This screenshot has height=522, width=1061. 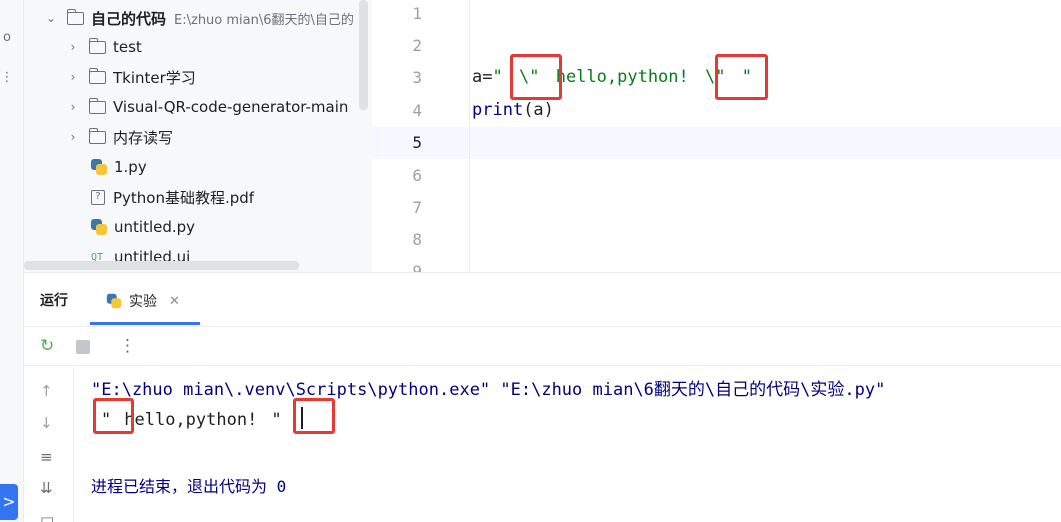 I want to click on tab-label: 实验, so click(x=143, y=302).